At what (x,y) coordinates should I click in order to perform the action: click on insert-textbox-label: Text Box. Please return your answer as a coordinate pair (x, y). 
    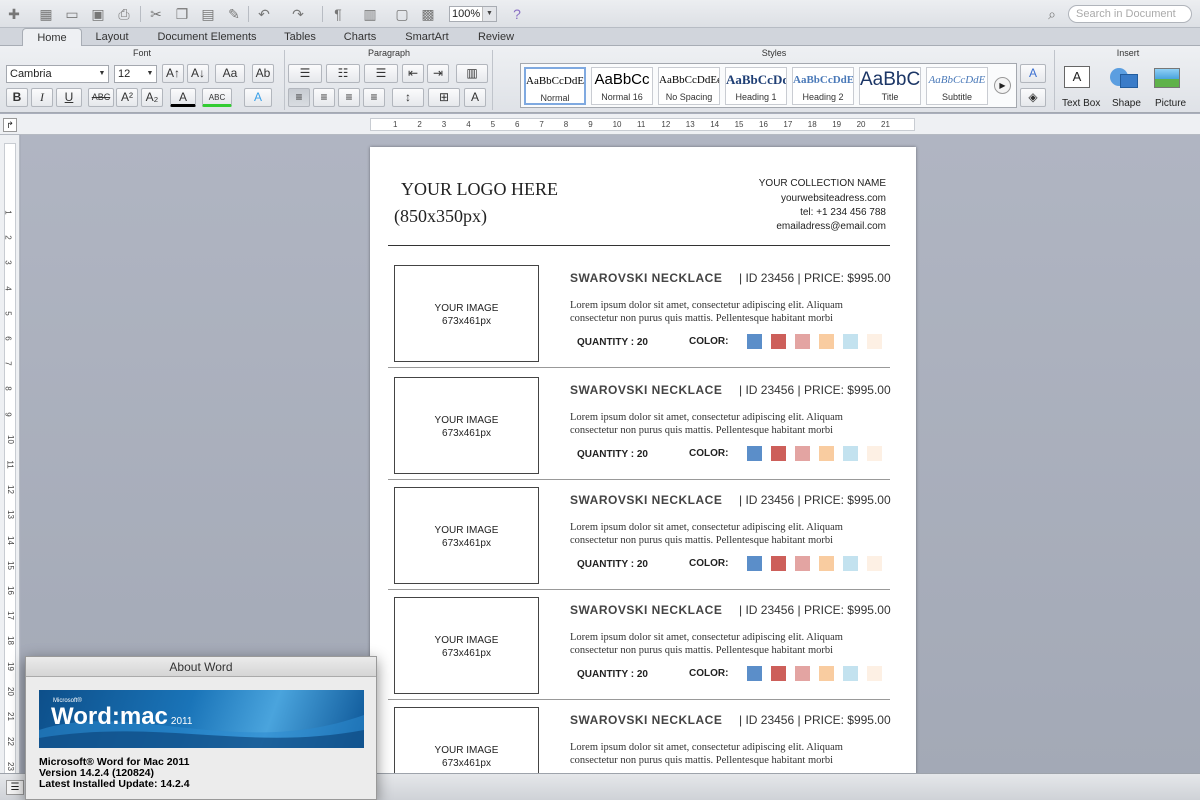
    Looking at the image, I should click on (1081, 103).